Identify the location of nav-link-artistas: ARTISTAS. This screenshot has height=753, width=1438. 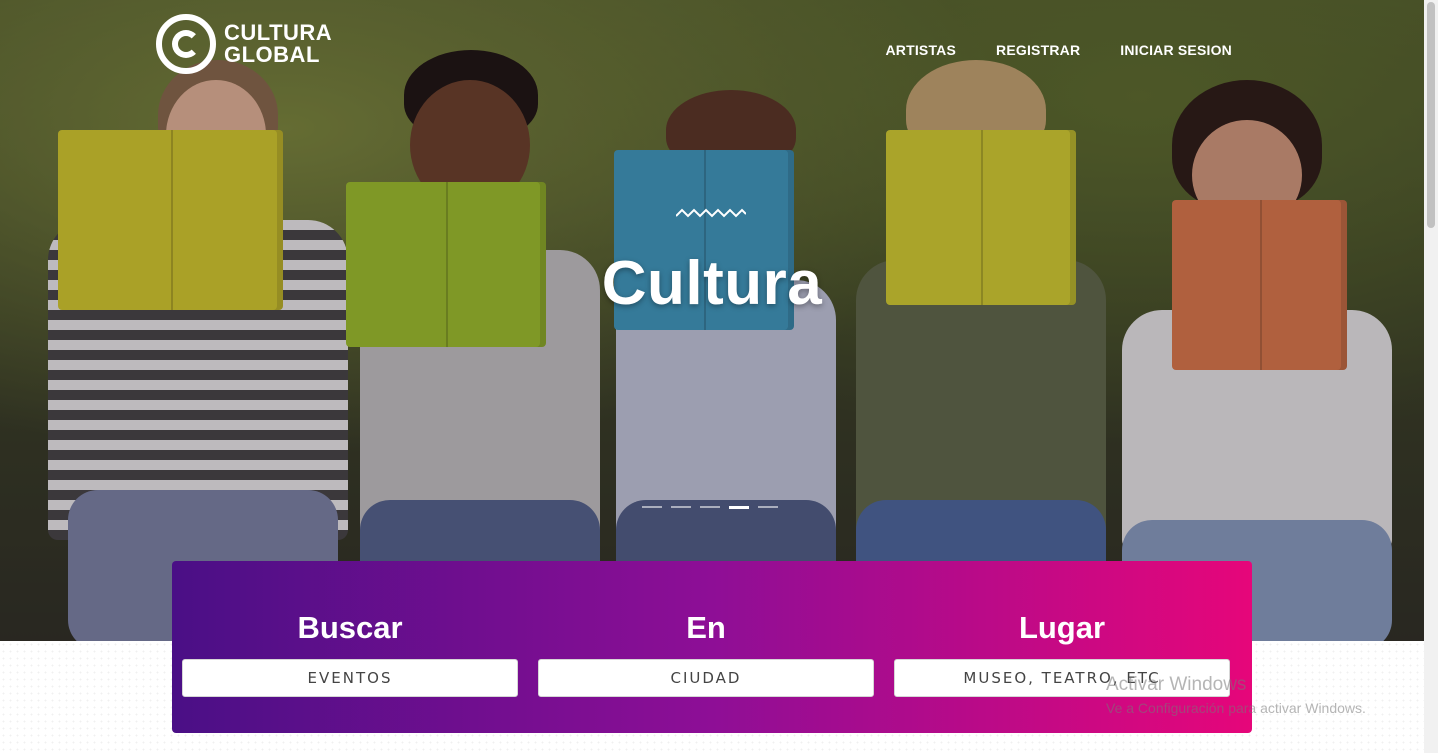
(920, 50).